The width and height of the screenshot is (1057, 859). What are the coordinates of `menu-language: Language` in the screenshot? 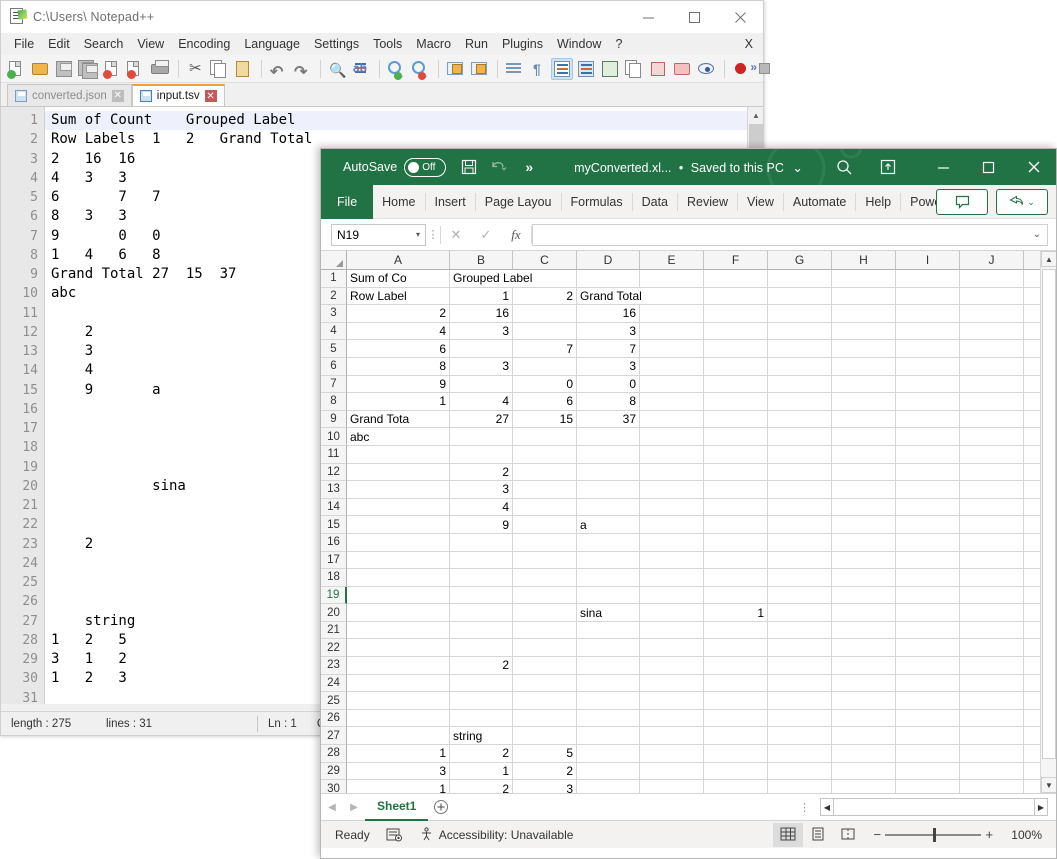 It's located at (272, 44).